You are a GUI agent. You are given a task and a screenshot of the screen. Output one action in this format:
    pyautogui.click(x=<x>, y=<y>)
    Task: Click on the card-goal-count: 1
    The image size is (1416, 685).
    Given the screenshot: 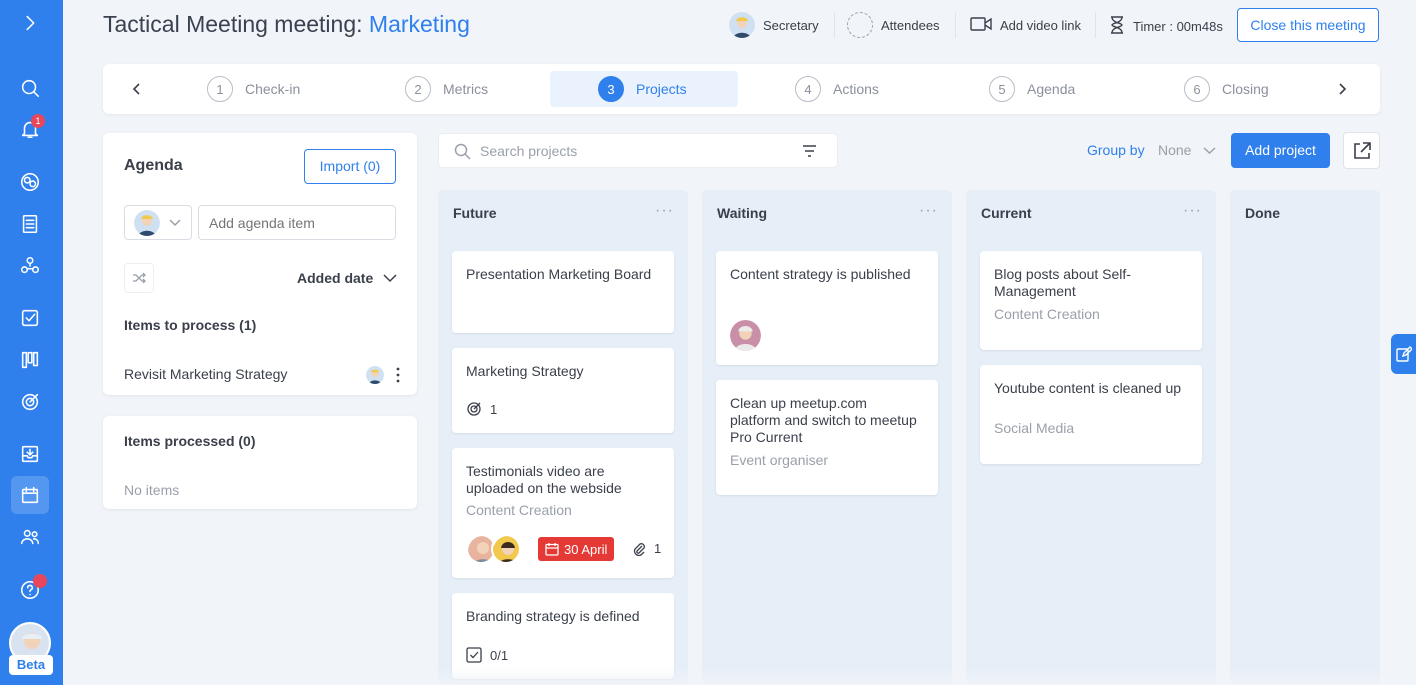 What is the action you would take?
    pyautogui.click(x=481, y=409)
    